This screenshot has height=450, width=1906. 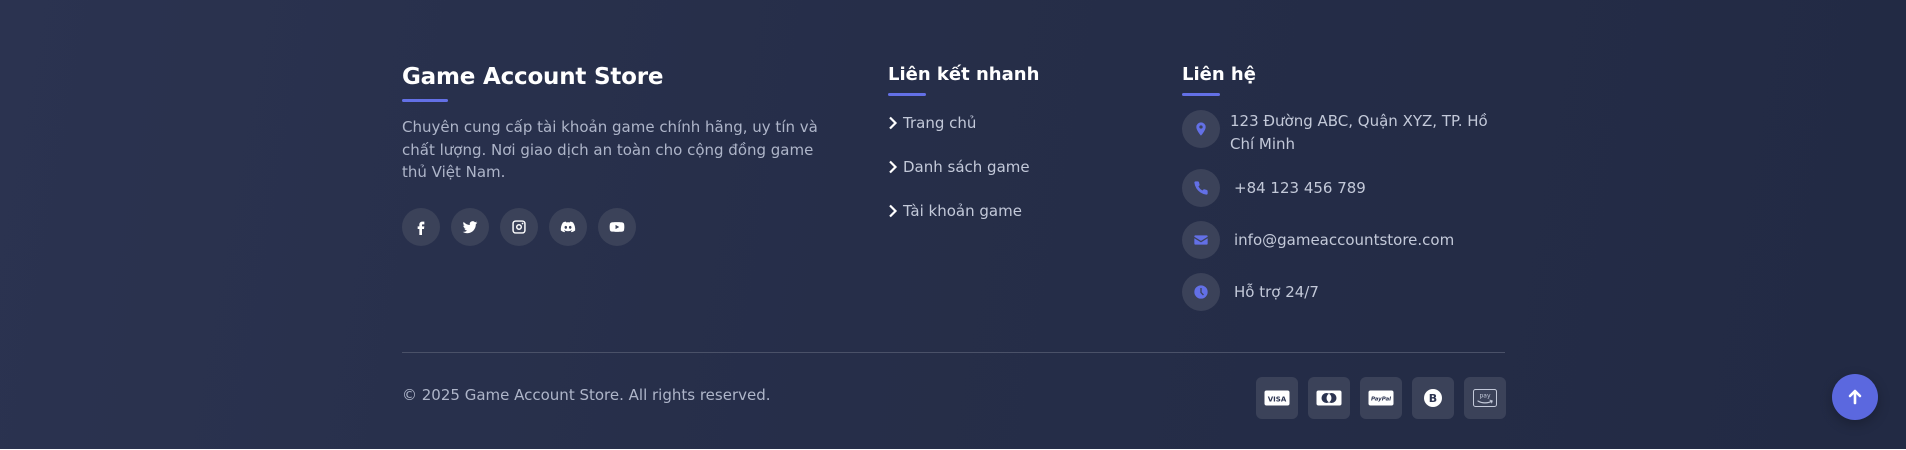 I want to click on hours-text: Hỗ trợ 24/7, so click(x=1276, y=292).